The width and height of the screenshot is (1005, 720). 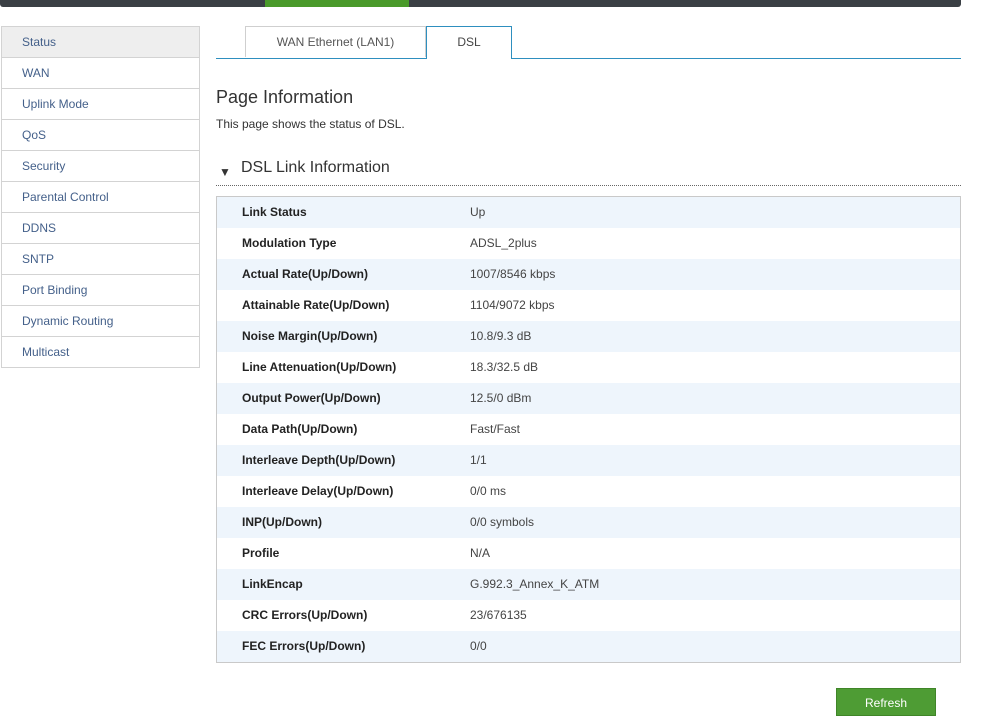 I want to click on tab-dsl: DSL, so click(x=469, y=42).